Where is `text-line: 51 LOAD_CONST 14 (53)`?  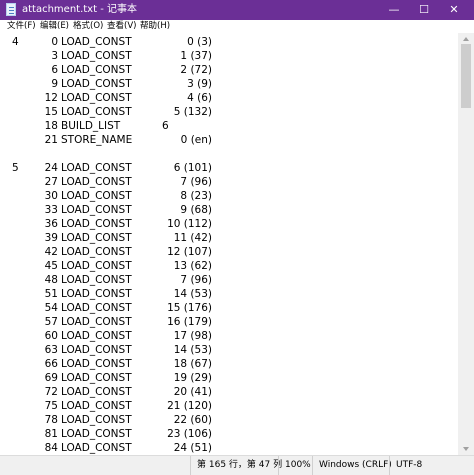 text-line: 51 LOAD_CONST 14 (53) is located at coordinates (229, 294).